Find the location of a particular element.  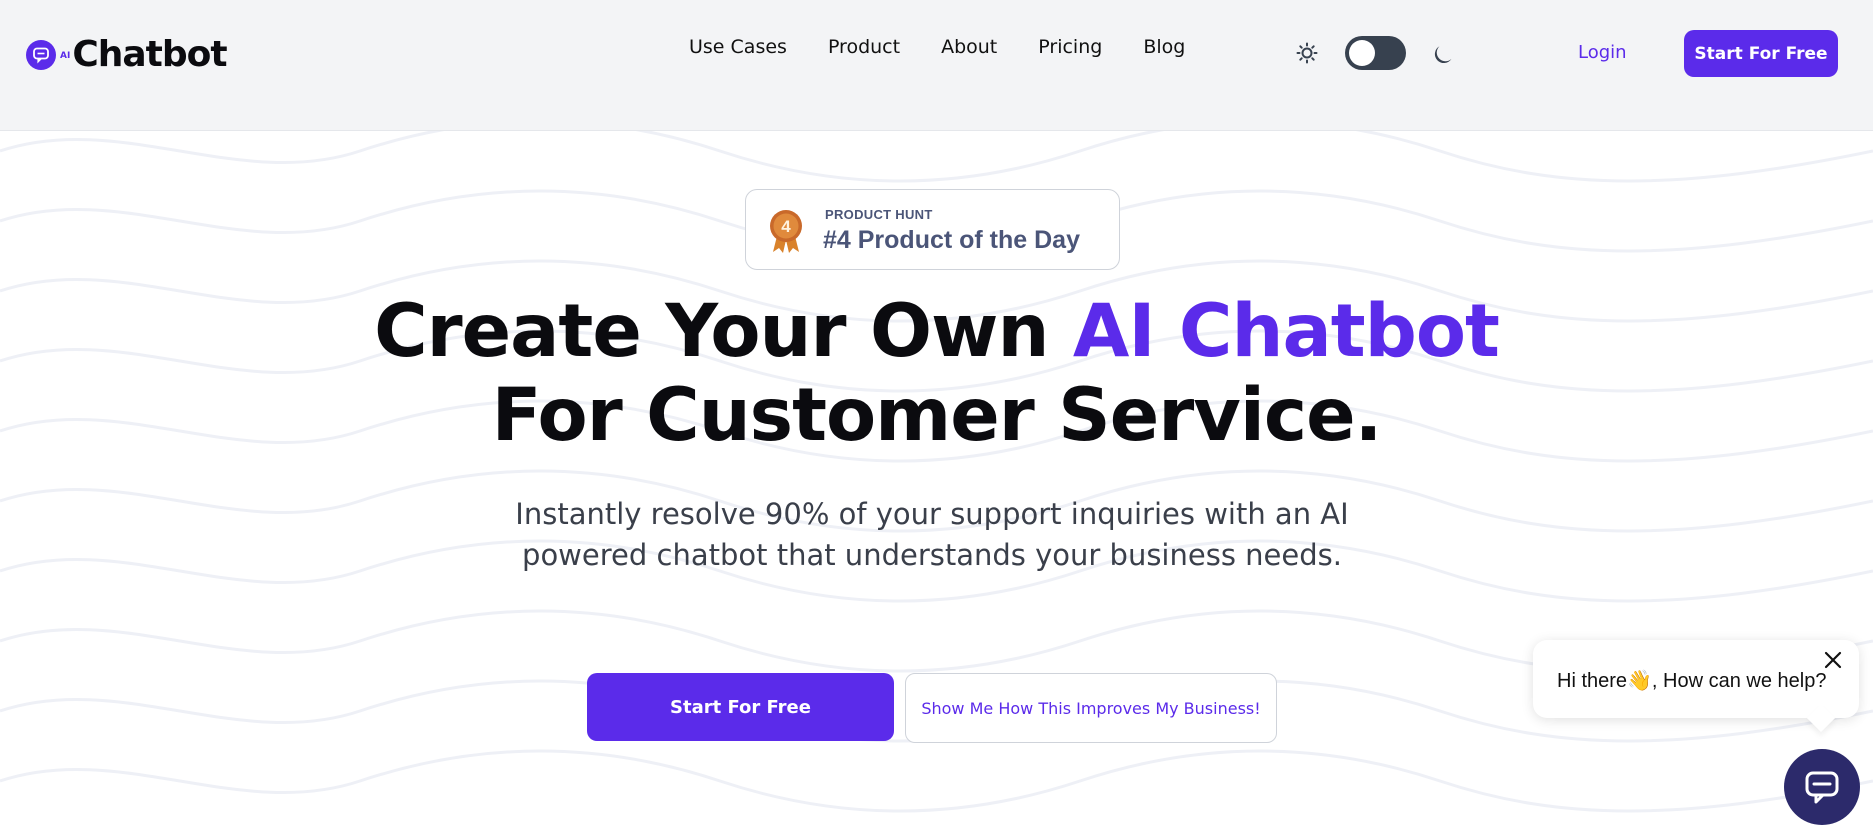

nav-item-blog: Blog is located at coordinates (1164, 47).